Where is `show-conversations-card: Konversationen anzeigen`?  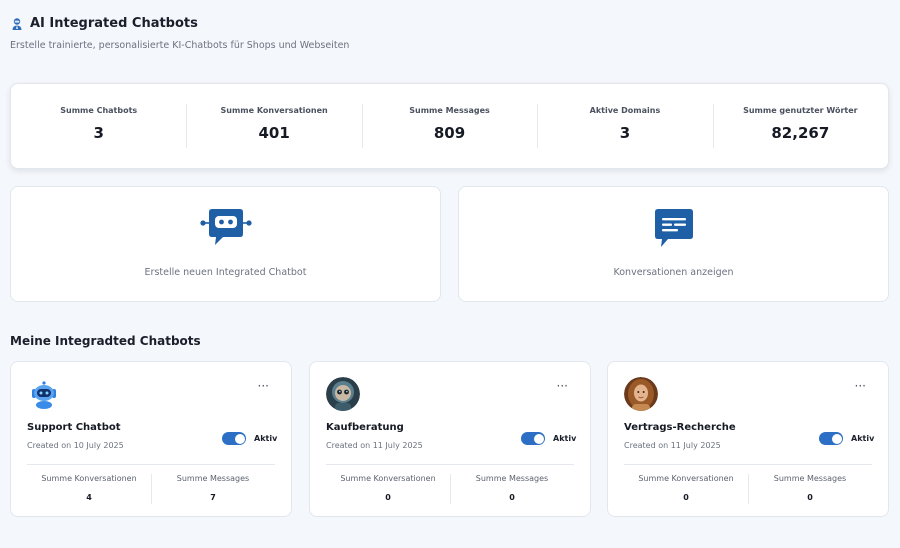 show-conversations-card: Konversationen anzeigen is located at coordinates (673, 244).